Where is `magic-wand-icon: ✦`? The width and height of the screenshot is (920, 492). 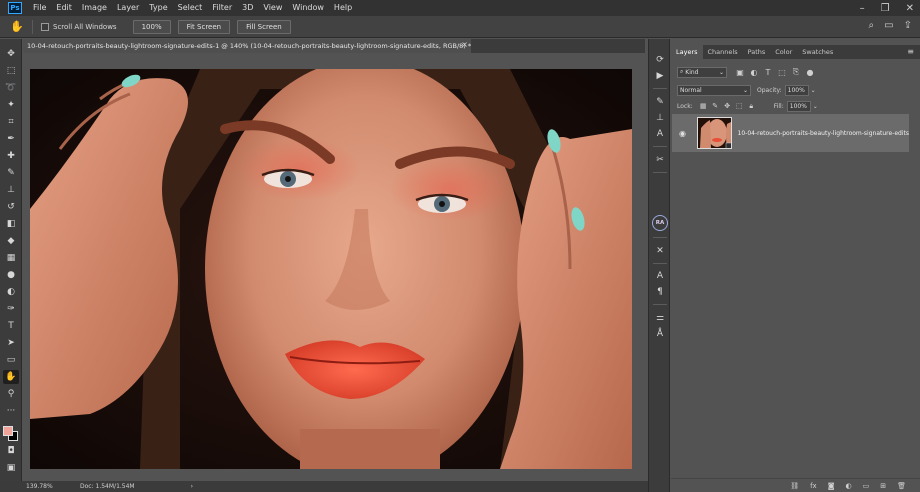
magic-wand-icon: ✦ is located at coordinates (11, 105).